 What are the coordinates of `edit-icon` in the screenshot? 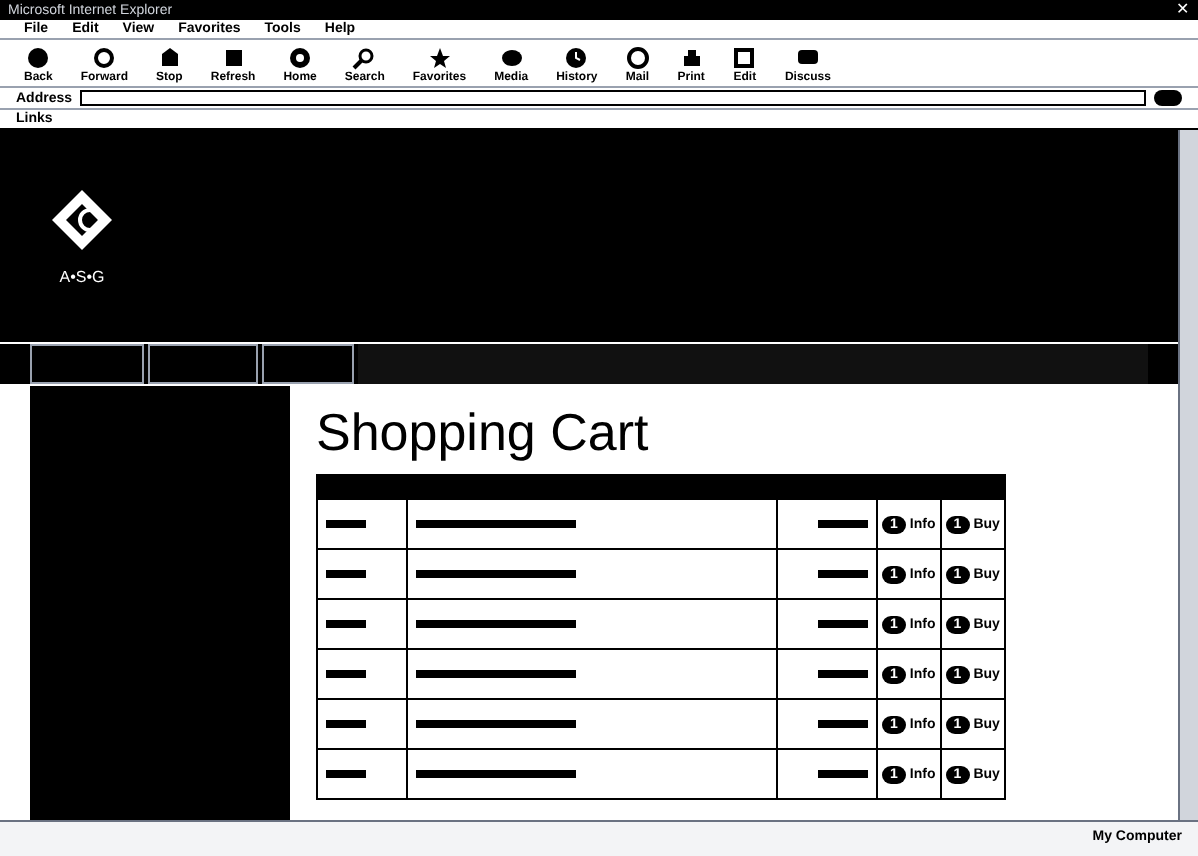 It's located at (744, 58).